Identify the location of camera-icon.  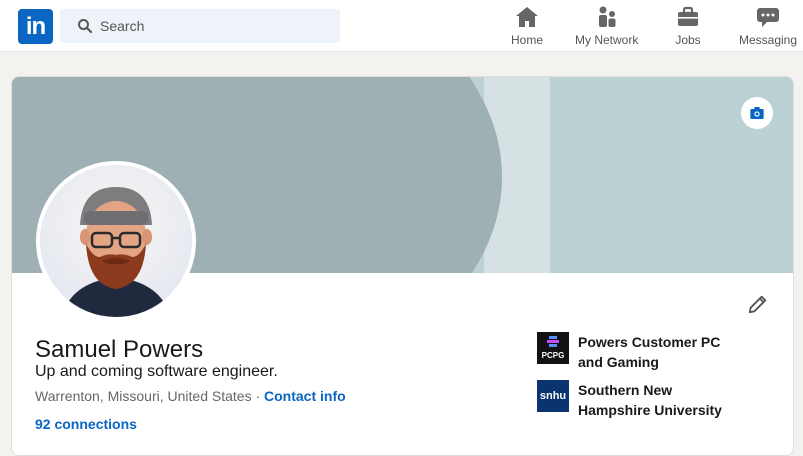
(757, 113).